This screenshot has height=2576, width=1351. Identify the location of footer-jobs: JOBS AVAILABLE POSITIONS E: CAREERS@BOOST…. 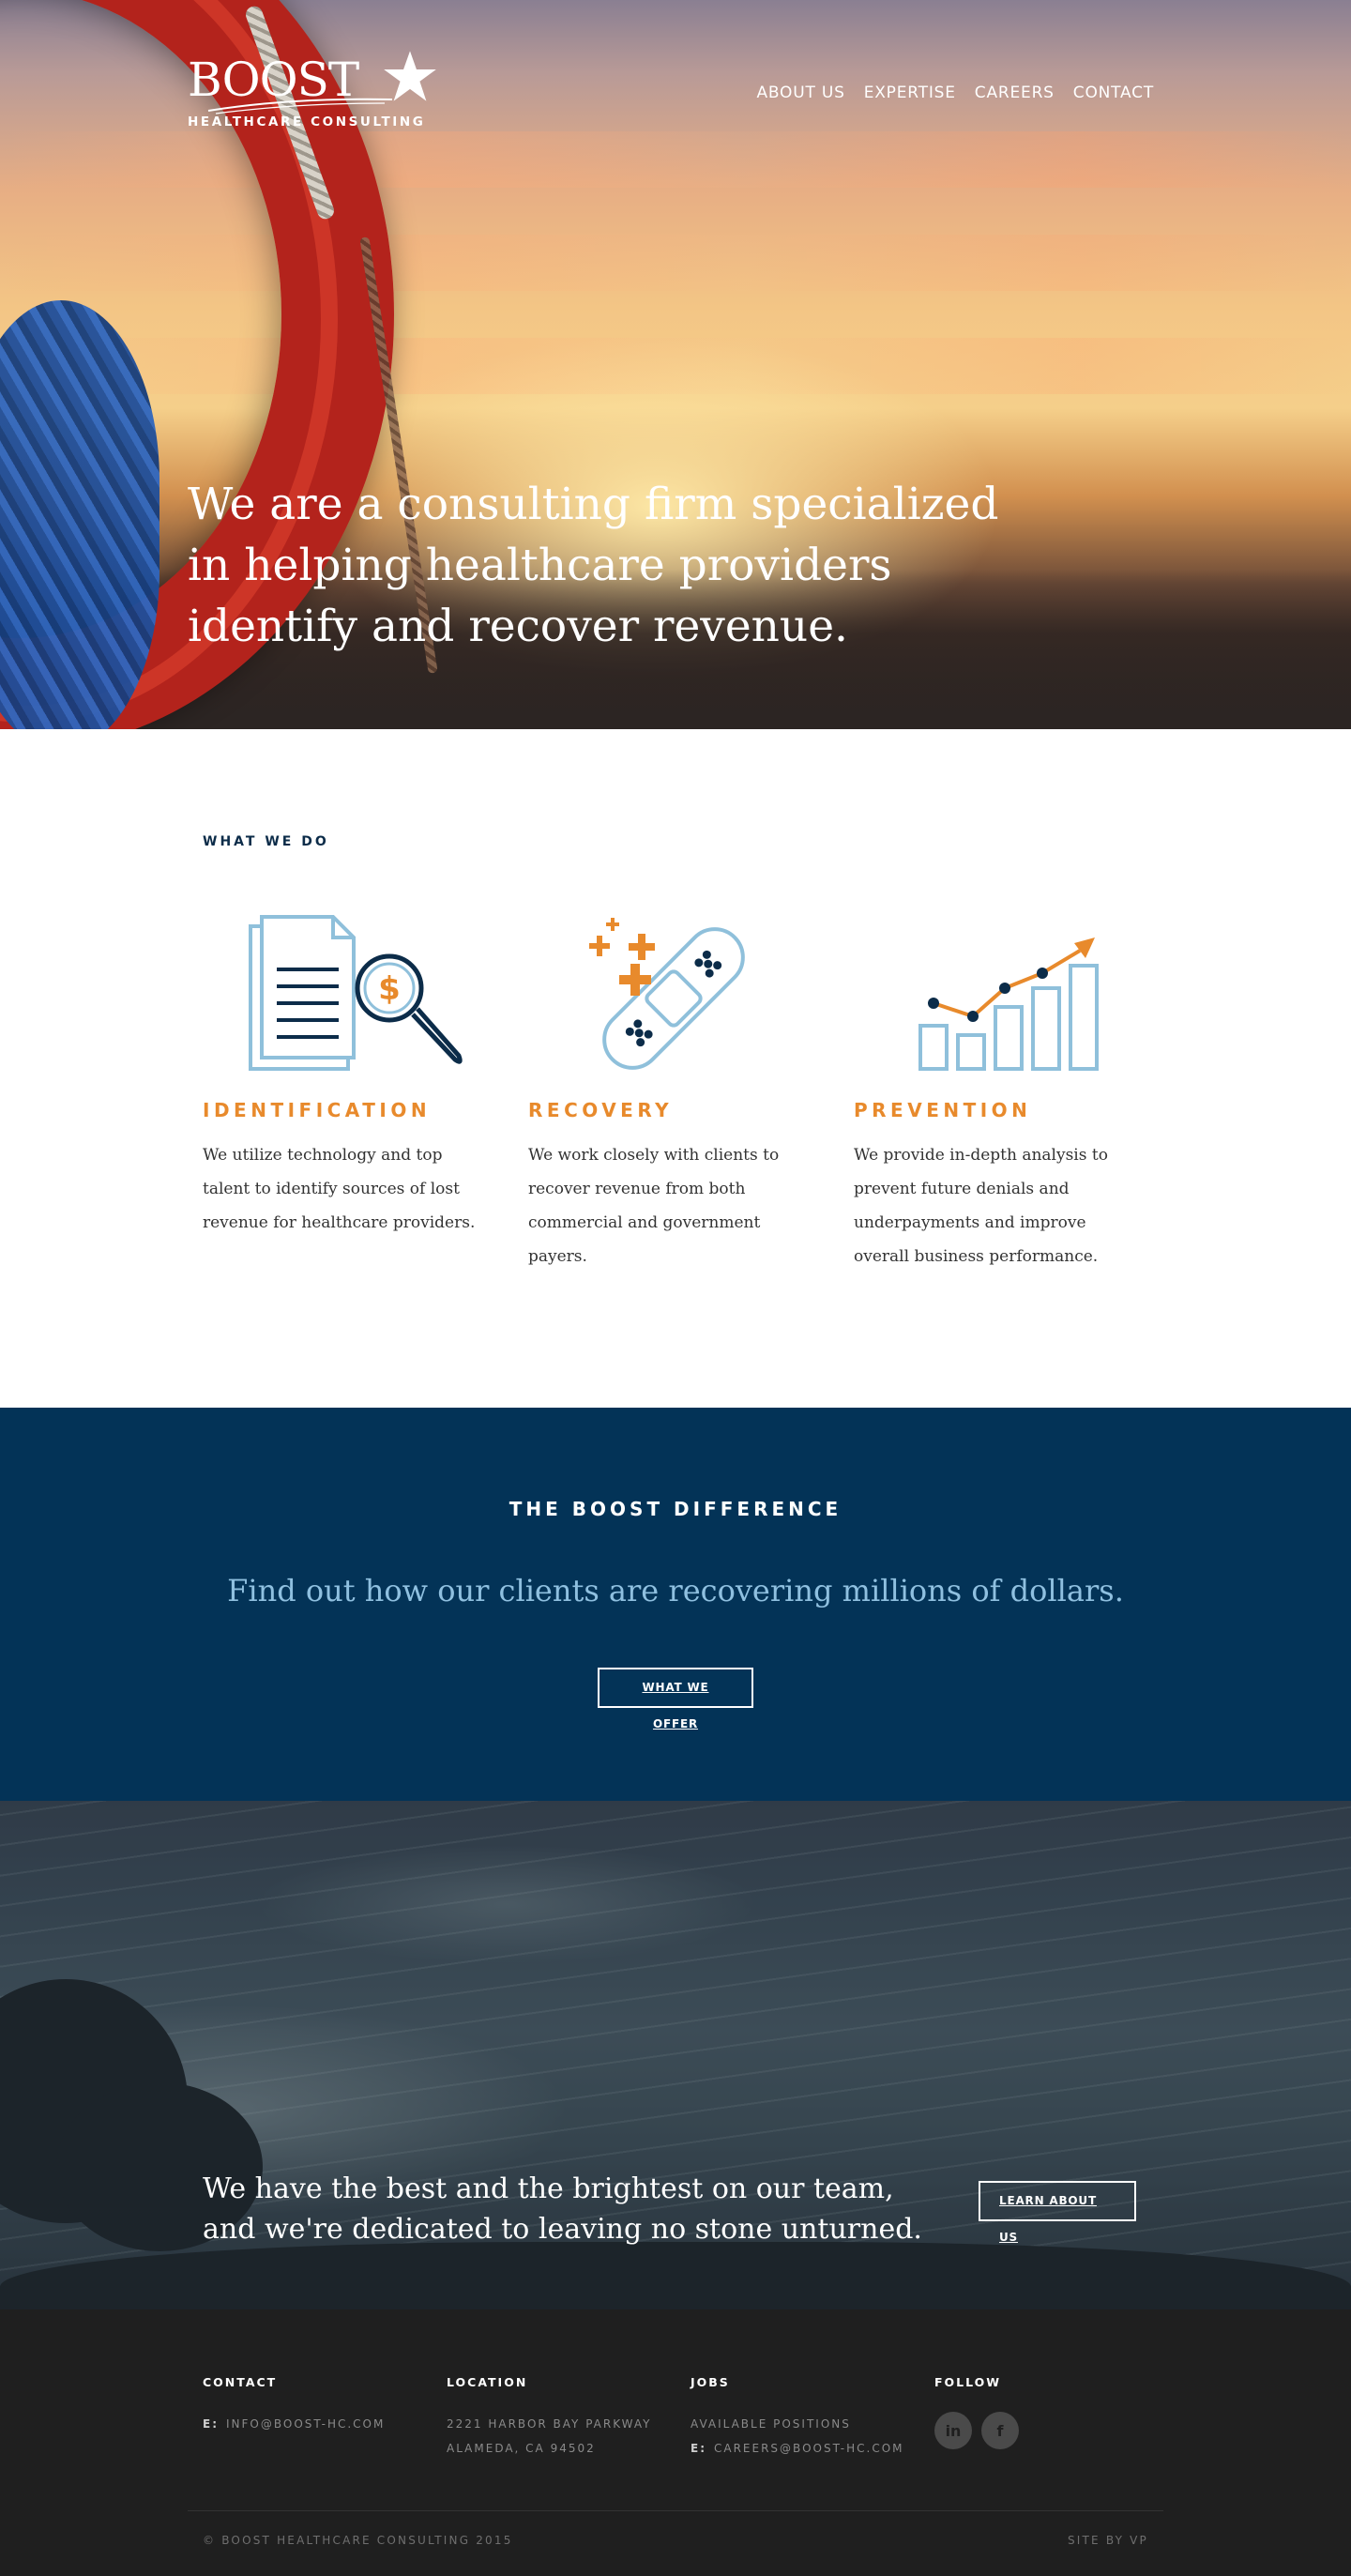
(808, 2417).